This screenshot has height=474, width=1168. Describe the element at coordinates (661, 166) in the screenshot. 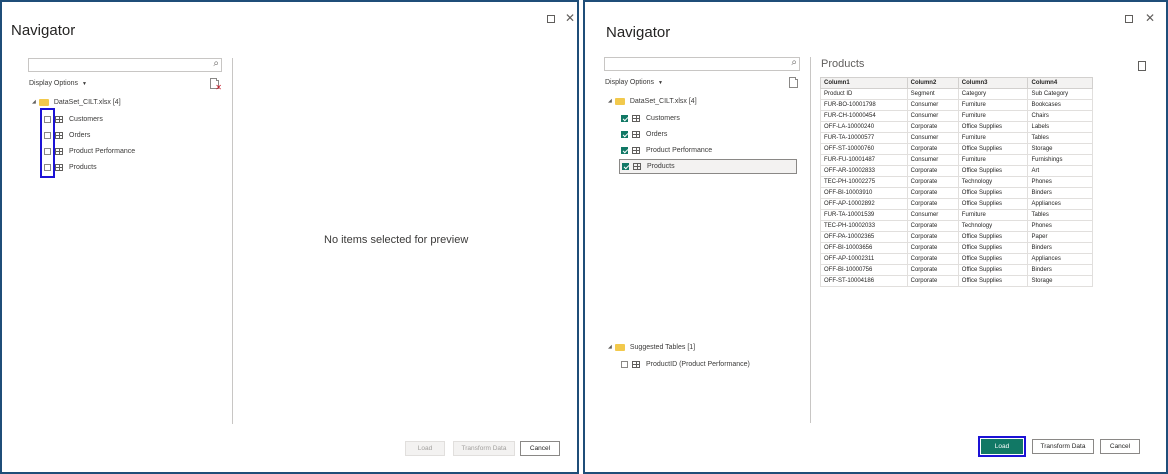

I see `tree-item-label: Products` at that location.